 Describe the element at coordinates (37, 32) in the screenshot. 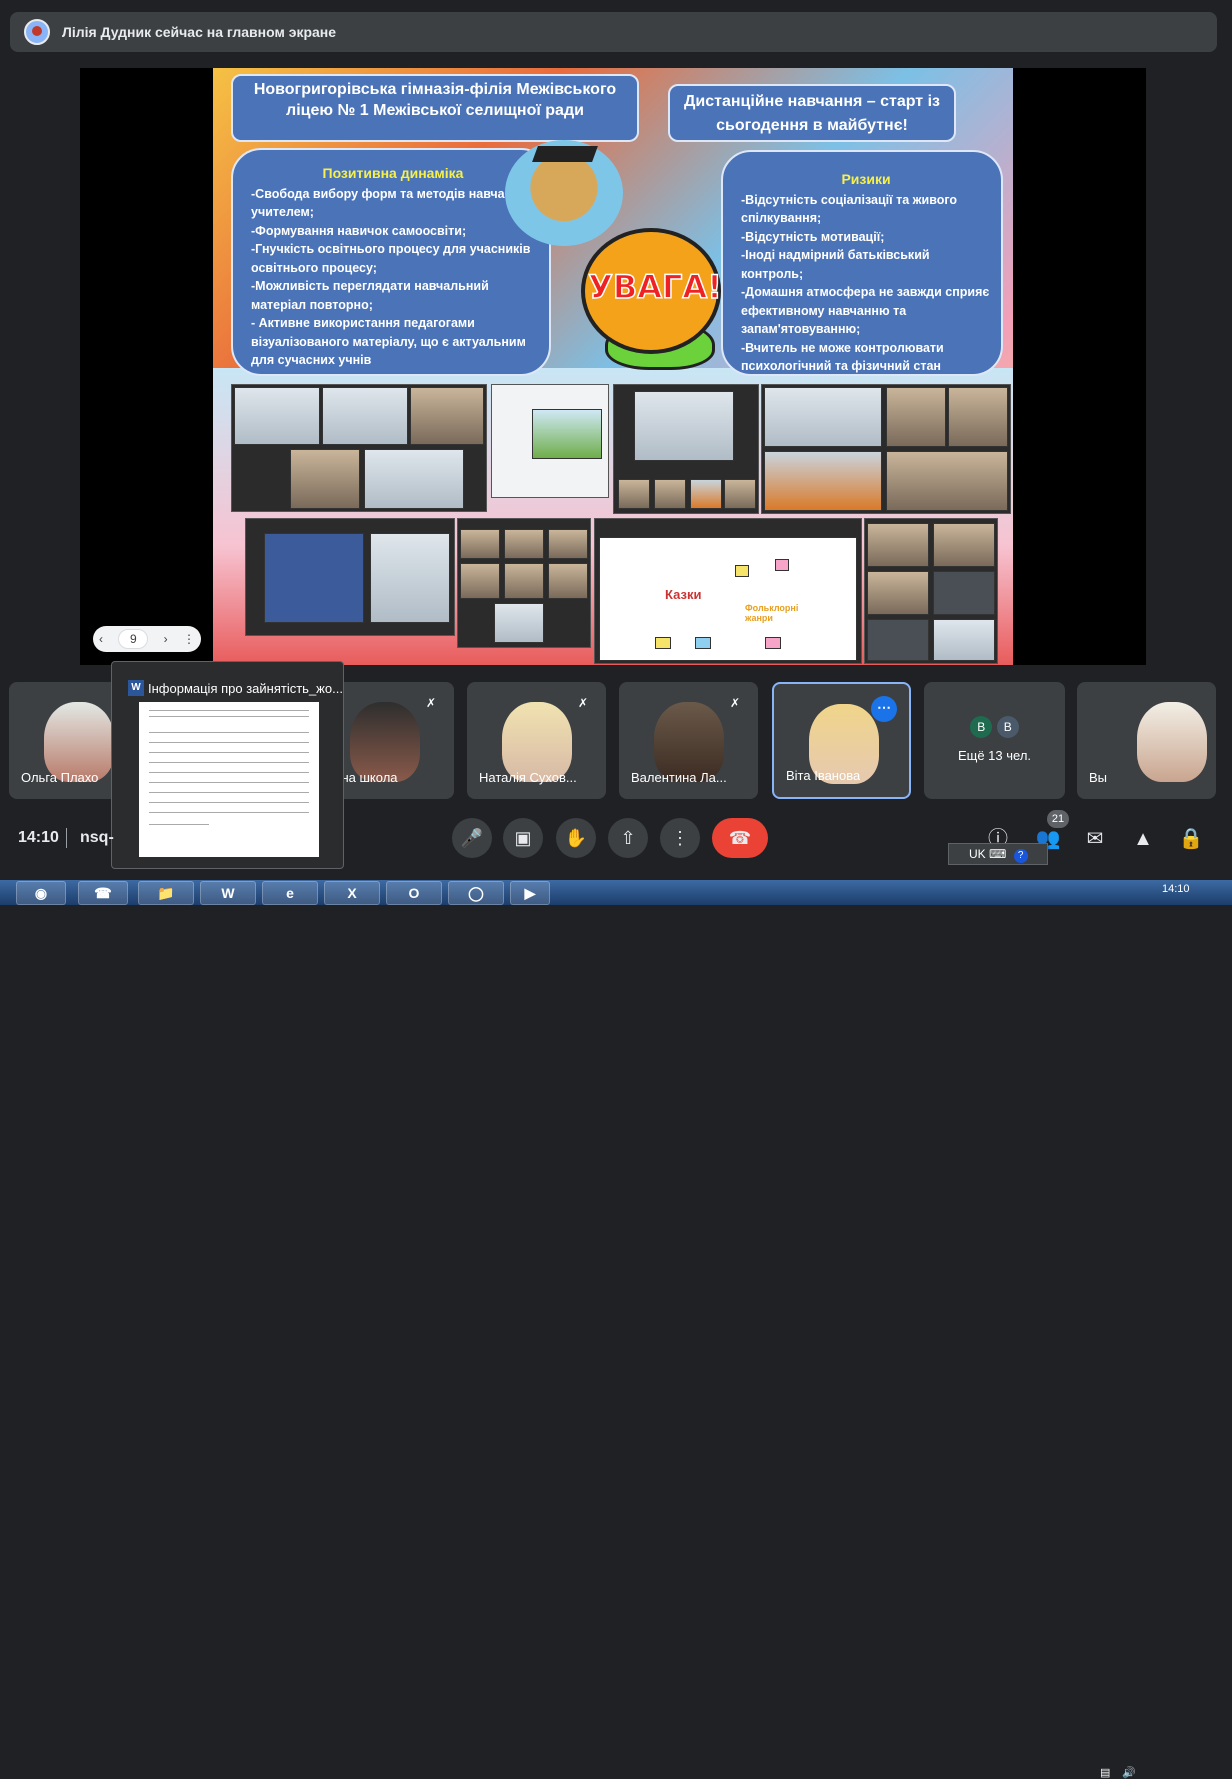

I see `presenter-avatar` at that location.